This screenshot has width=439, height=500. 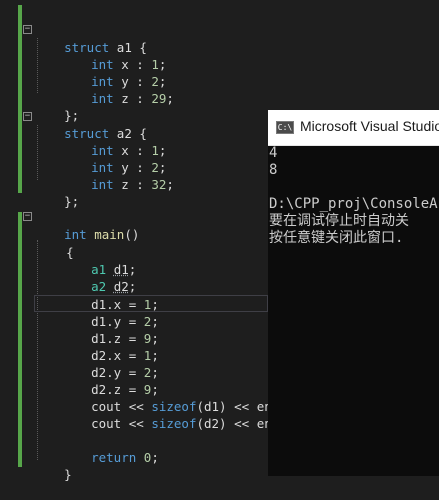 What do you see at coordinates (90, 38) in the screenshot?
I see `code-line: struct a1 {` at bounding box center [90, 38].